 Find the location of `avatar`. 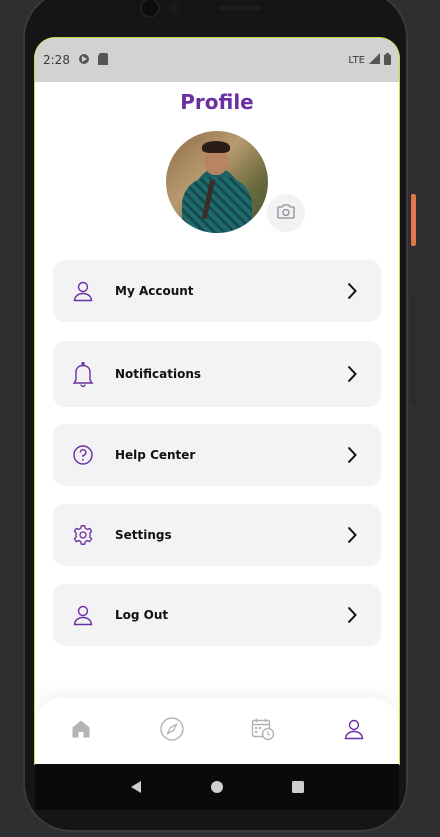

avatar is located at coordinates (217, 182).